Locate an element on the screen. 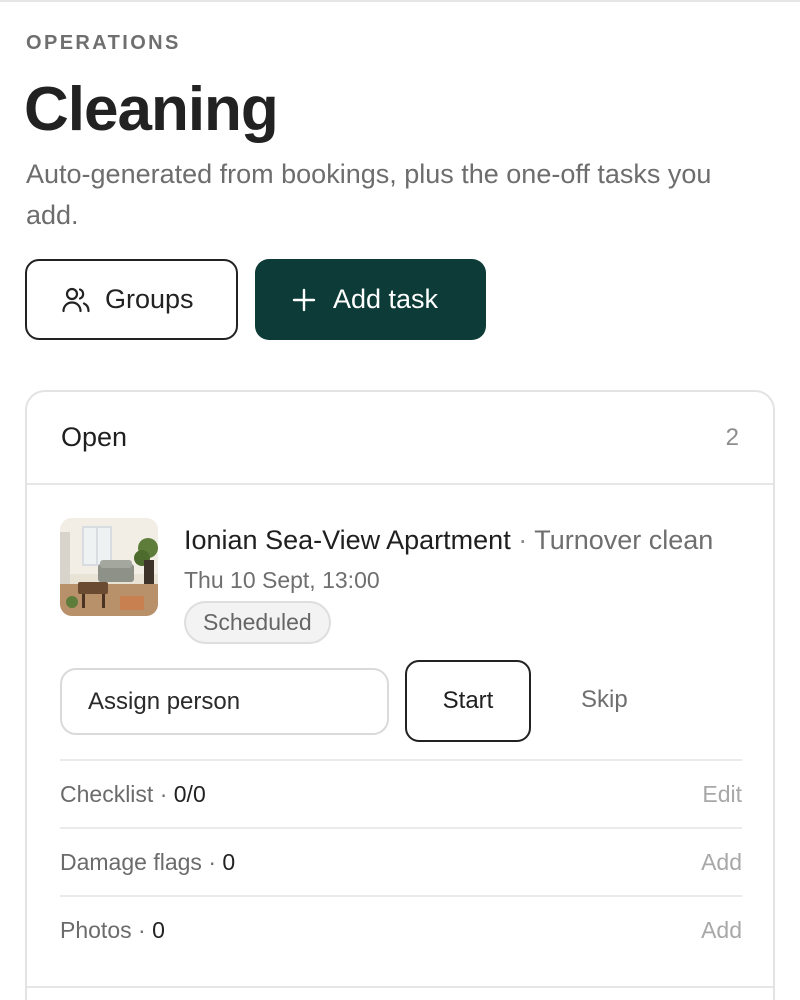 Image resolution: width=800 pixels, height=1000 pixels. card-divider is located at coordinates (400, 987).